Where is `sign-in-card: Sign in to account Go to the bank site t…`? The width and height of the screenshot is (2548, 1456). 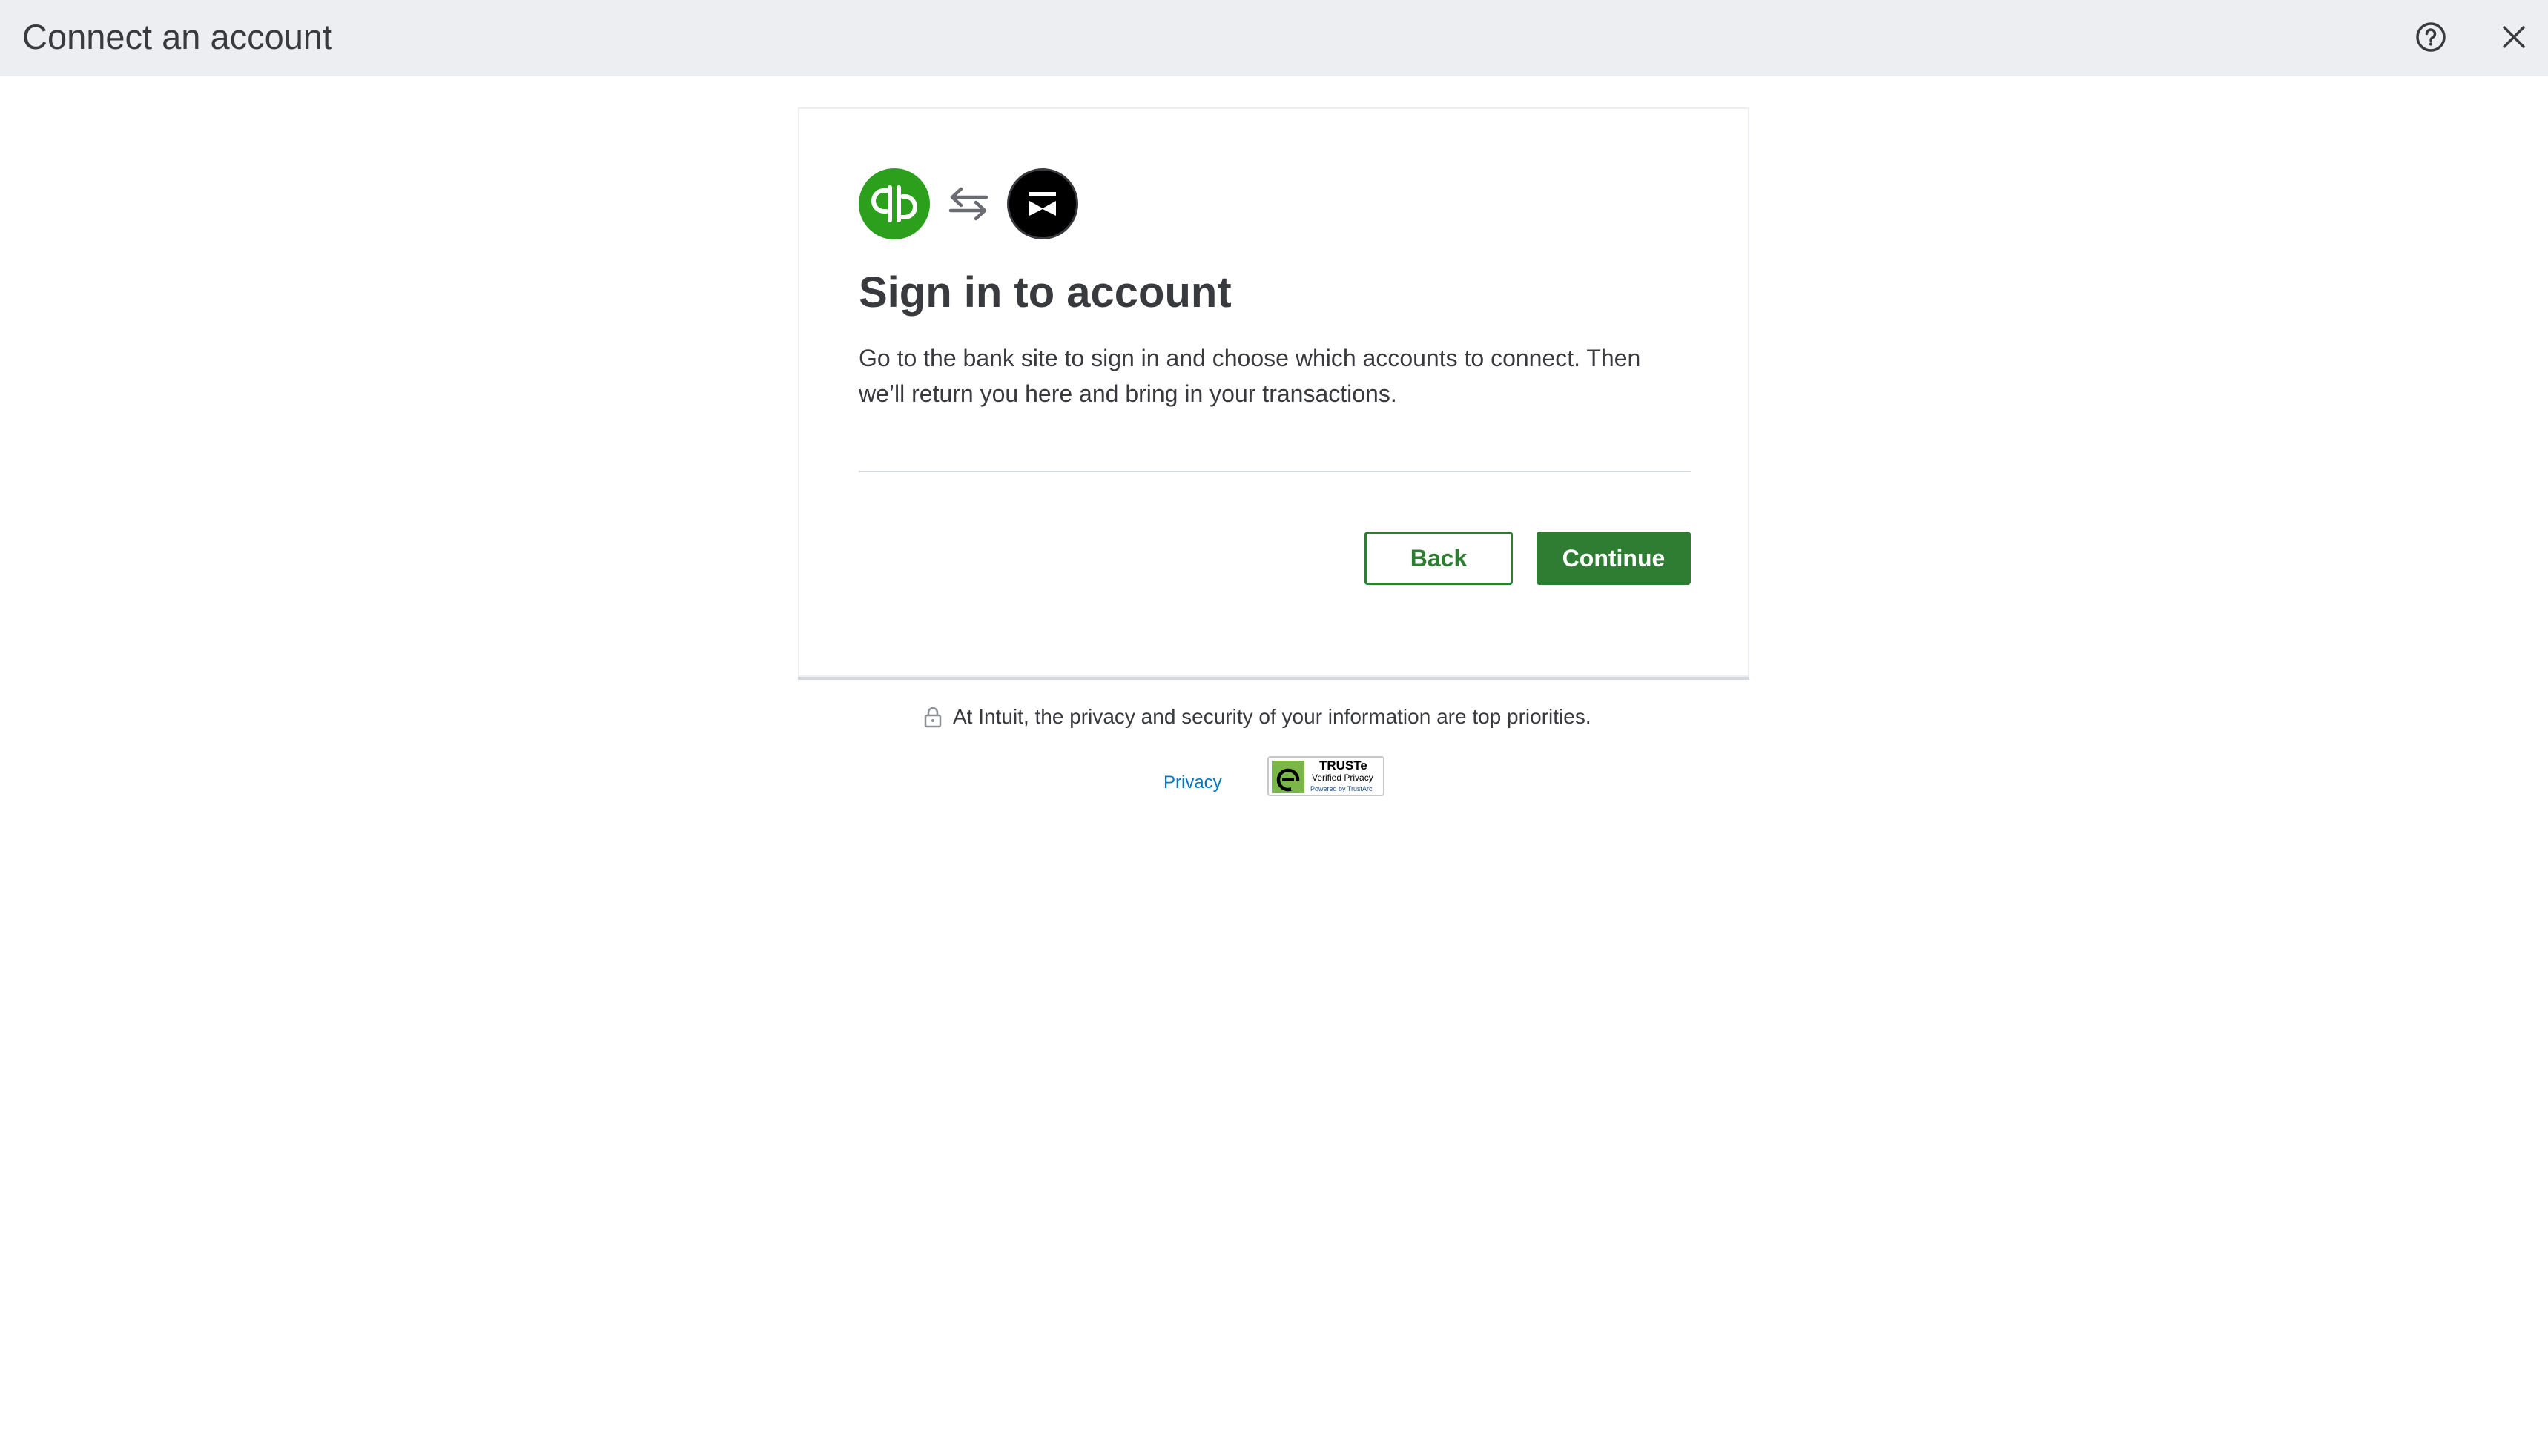 sign-in-card: Sign in to account Go to the bank site t… is located at coordinates (1273, 392).